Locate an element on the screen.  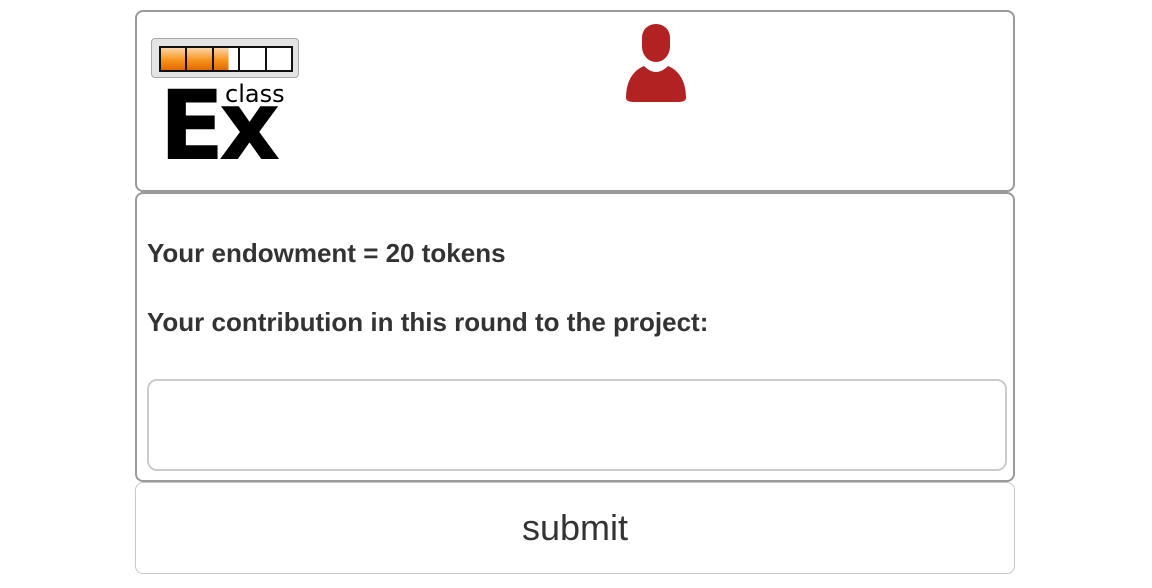
submit-button: submit is located at coordinates (575, 528).